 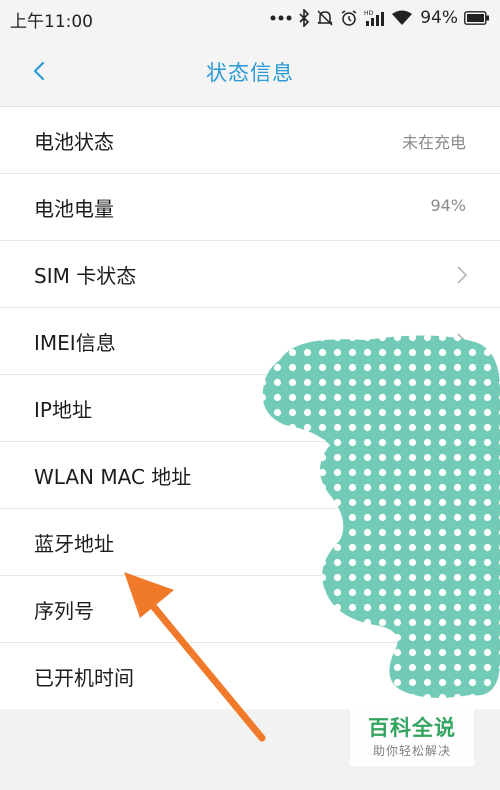 What do you see at coordinates (448, 205) in the screenshot?
I see `row-value: 94%` at bounding box center [448, 205].